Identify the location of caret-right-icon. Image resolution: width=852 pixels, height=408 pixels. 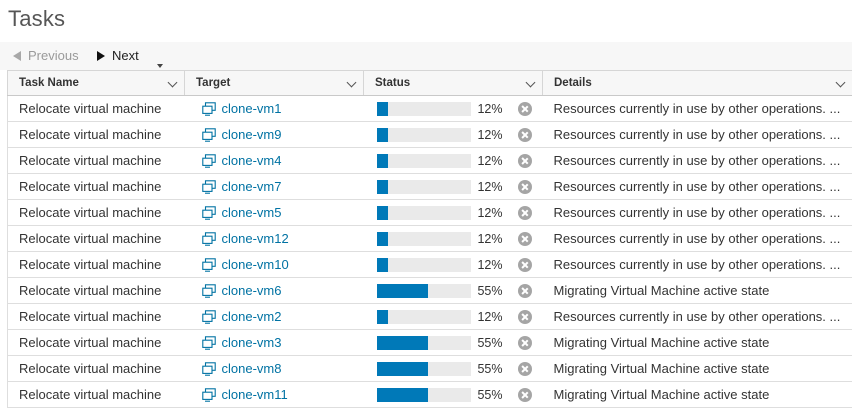
(101, 56).